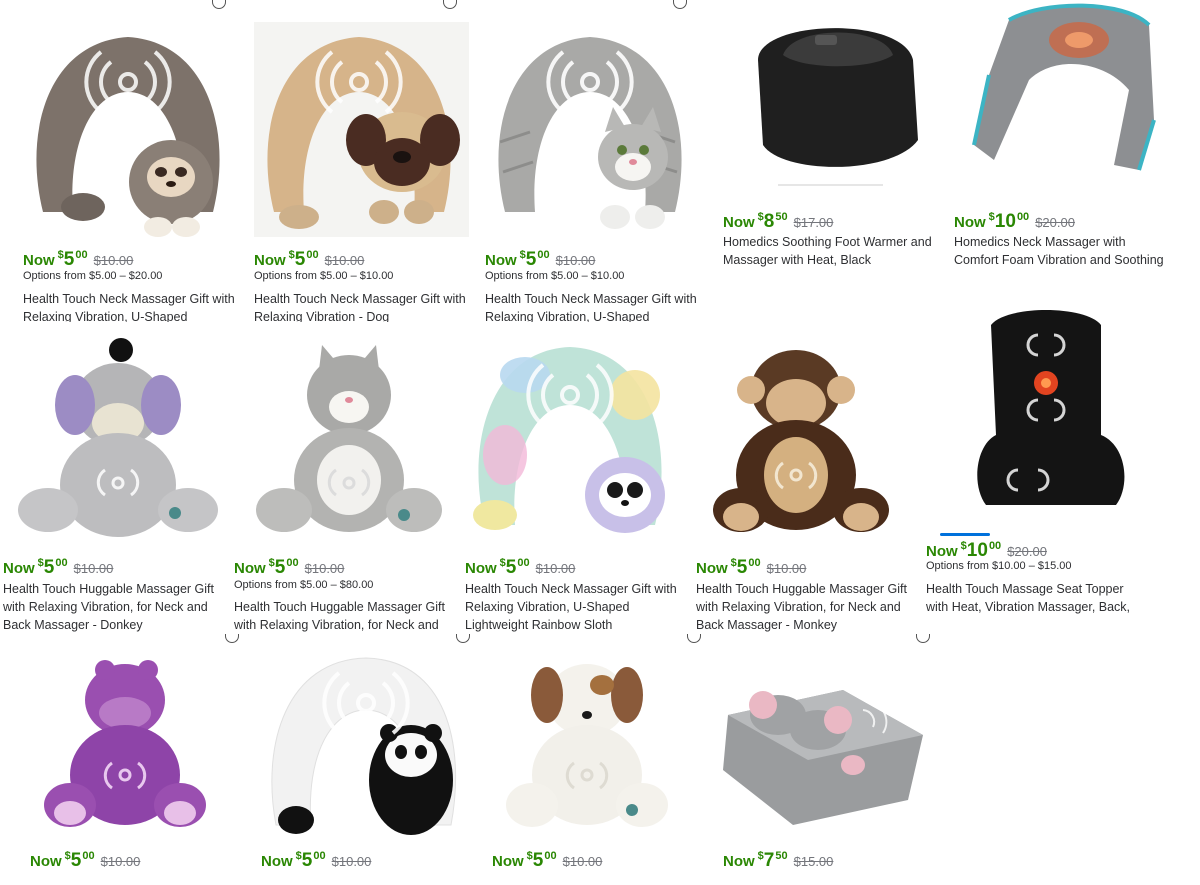 The width and height of the screenshot is (1200, 885). Describe the element at coordinates (555, 276) in the screenshot. I see `options-range: Options from $5.00 – $10.00` at that location.